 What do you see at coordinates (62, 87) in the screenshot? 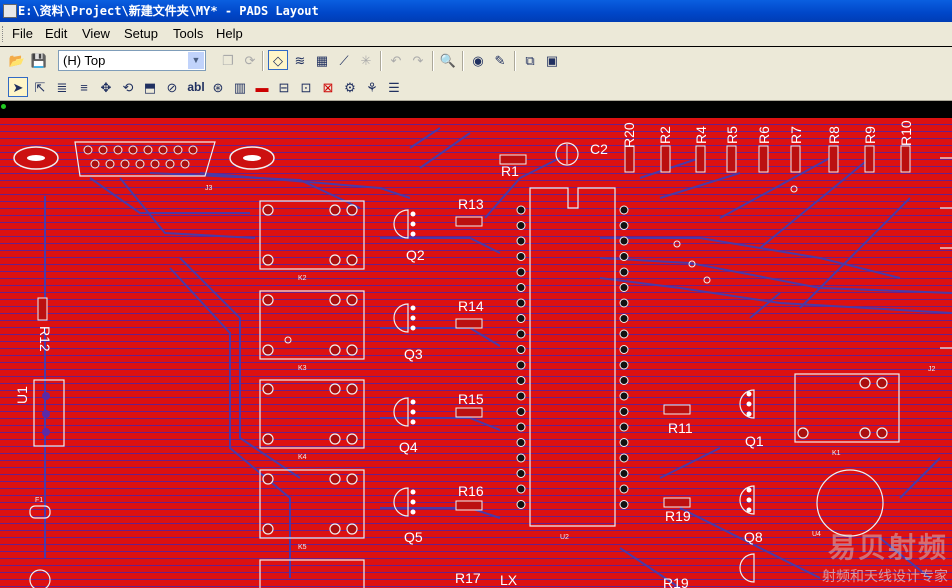
I see `layer-stack-icon: ≣` at bounding box center [62, 87].